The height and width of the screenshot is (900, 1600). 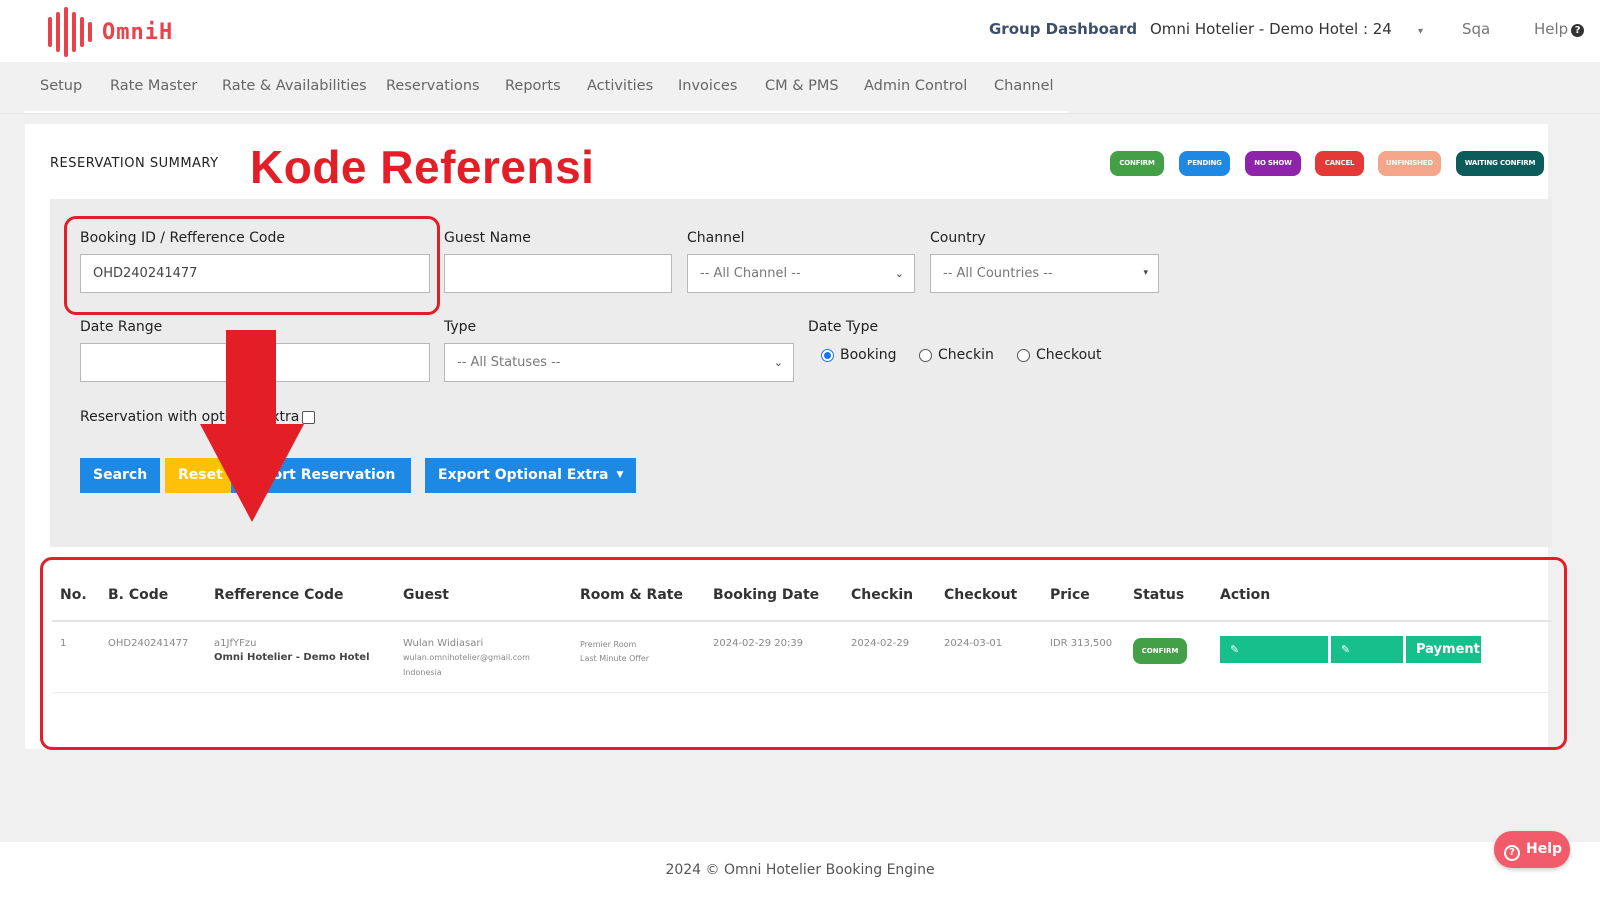 What do you see at coordinates (1204, 163) in the screenshot?
I see `legend-pending: PENDING` at bounding box center [1204, 163].